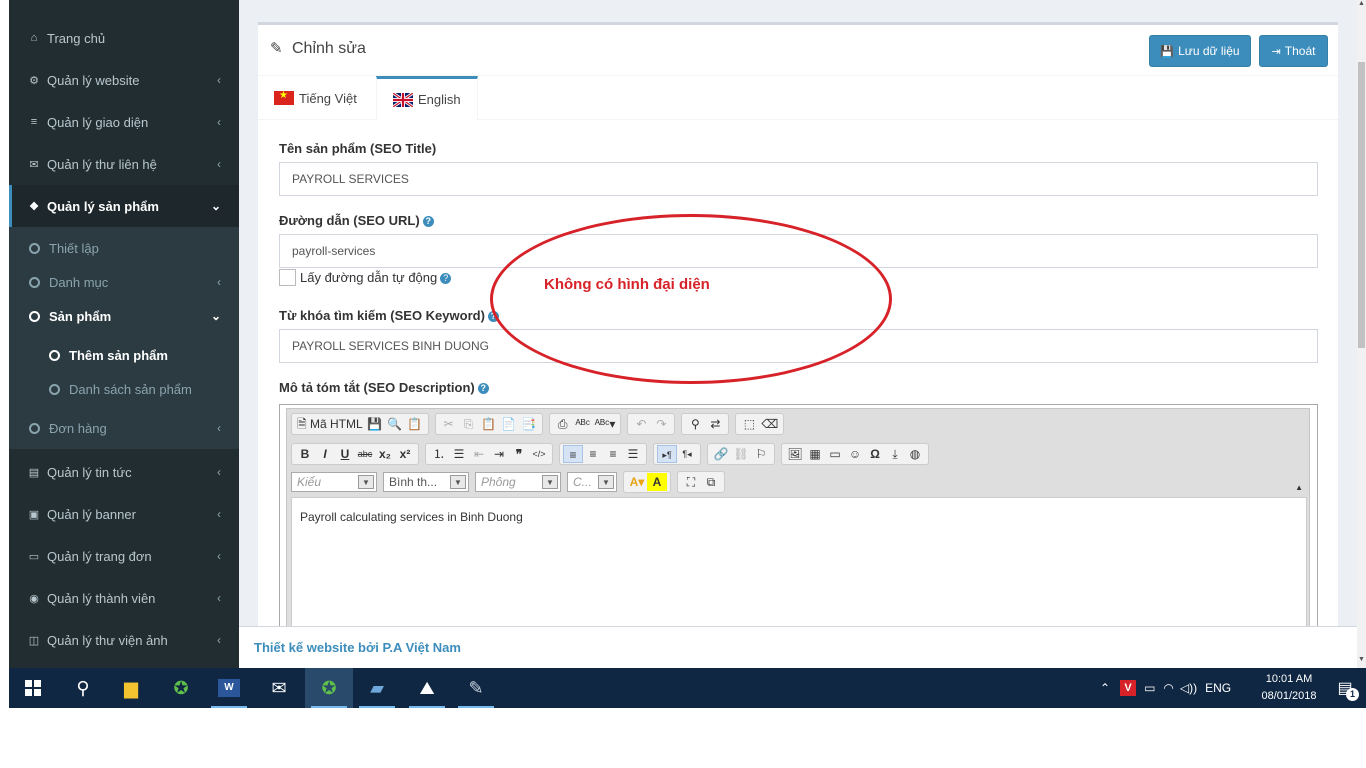  What do you see at coordinates (661, 424) in the screenshot?
I see `redo-icon: ↷` at bounding box center [661, 424].